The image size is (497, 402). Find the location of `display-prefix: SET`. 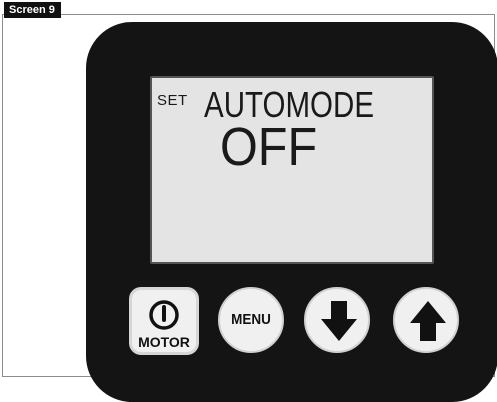

display-prefix: SET is located at coordinates (172, 100).